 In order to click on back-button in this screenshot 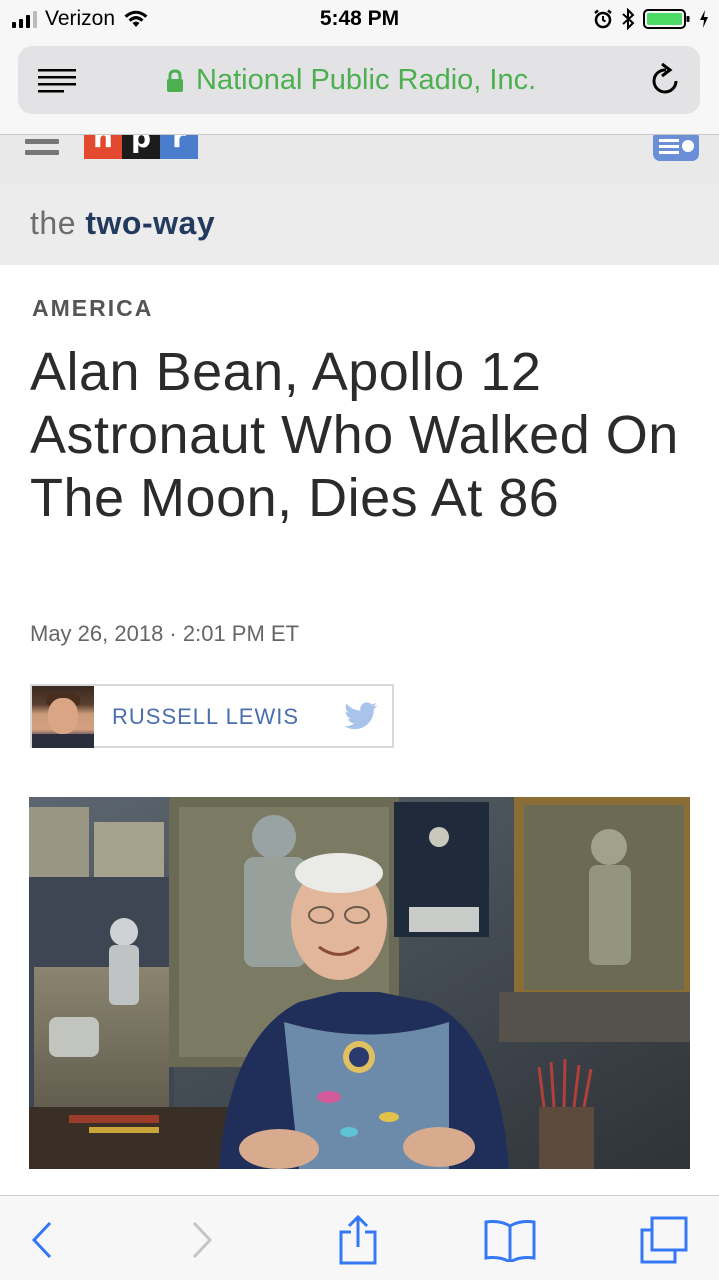, I will do `click(42, 1240)`.